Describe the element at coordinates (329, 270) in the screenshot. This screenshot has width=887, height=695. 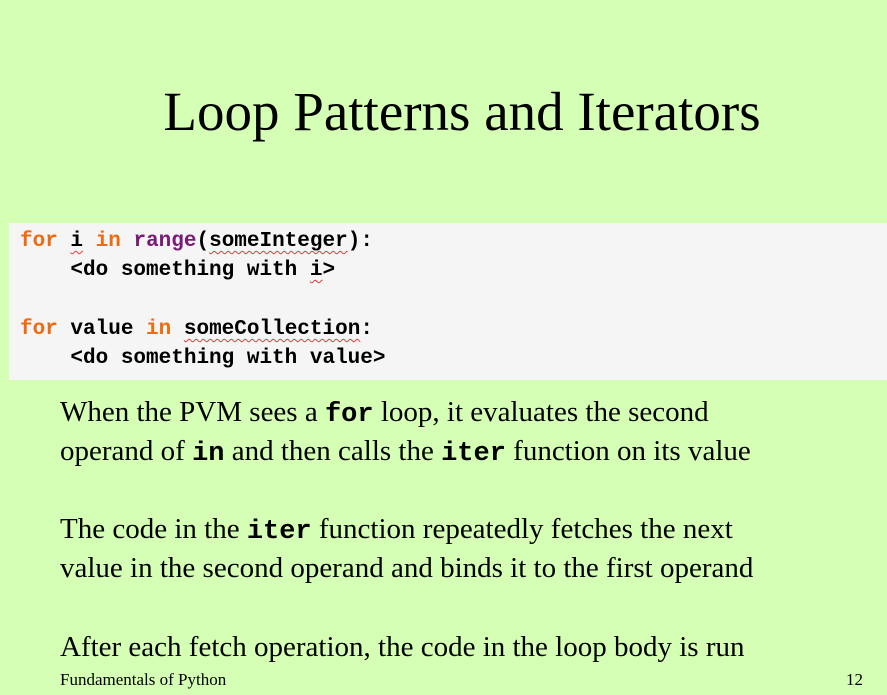
I see `code-body-close: >` at that location.